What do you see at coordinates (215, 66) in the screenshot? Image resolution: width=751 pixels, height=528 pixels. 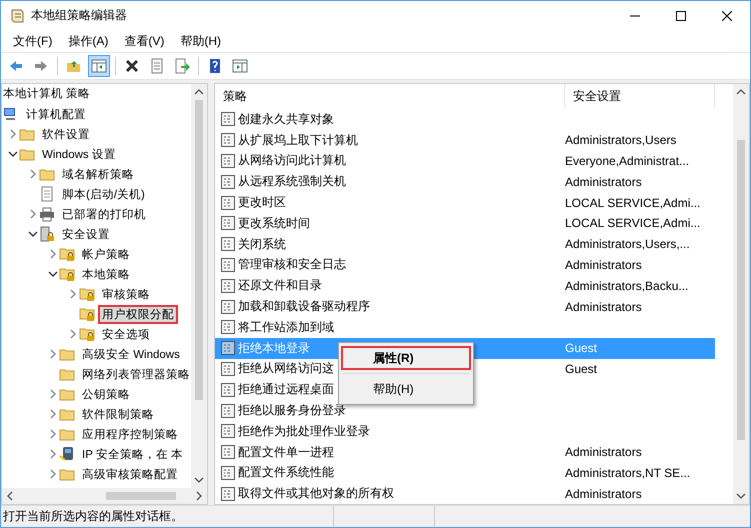 I see `help-icon` at bounding box center [215, 66].